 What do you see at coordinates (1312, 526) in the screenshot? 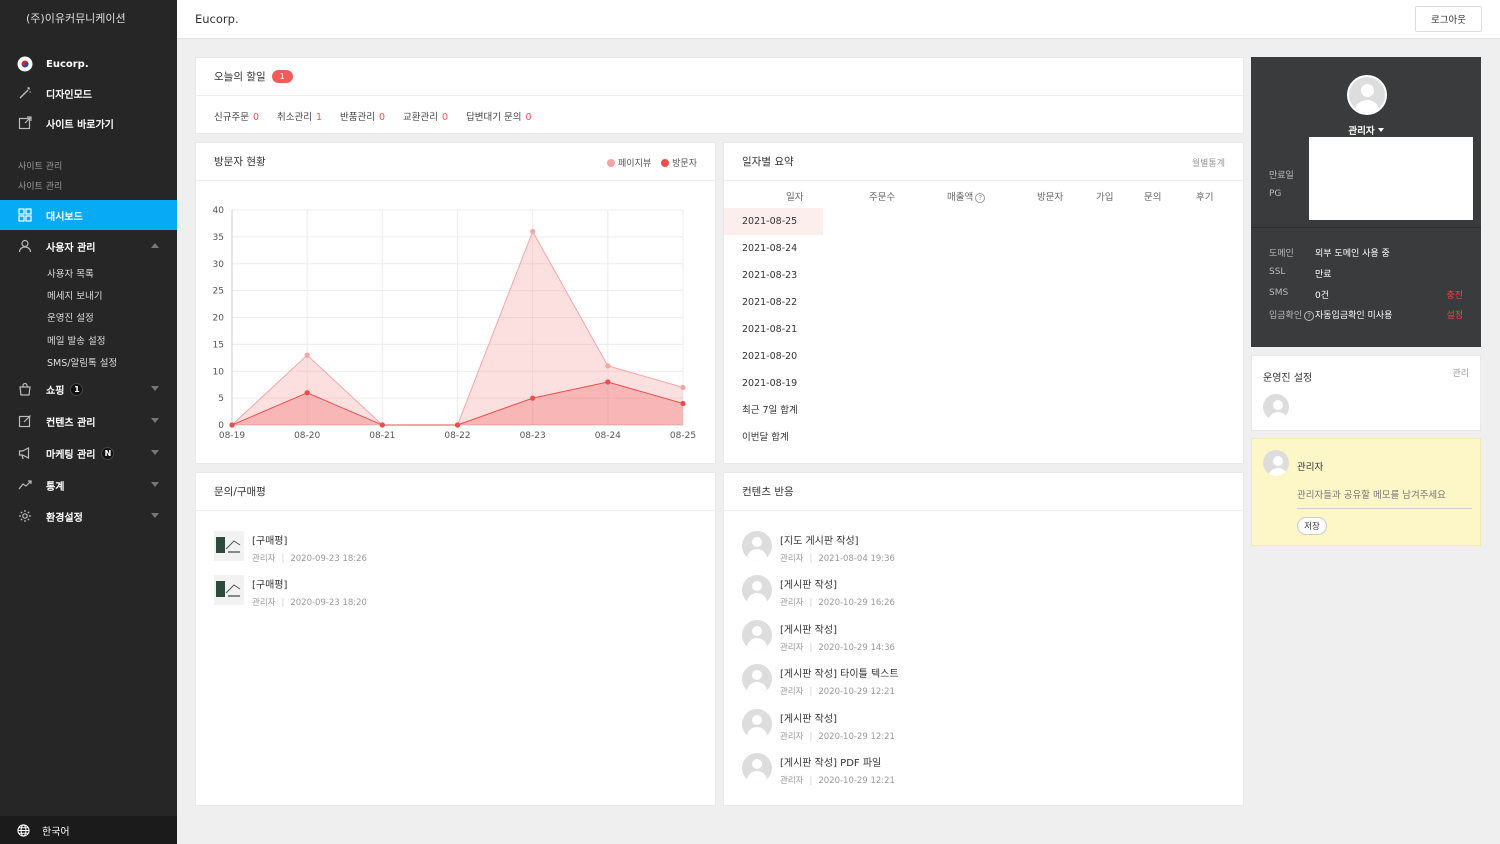
I see `memo-save-button: 저장` at bounding box center [1312, 526].